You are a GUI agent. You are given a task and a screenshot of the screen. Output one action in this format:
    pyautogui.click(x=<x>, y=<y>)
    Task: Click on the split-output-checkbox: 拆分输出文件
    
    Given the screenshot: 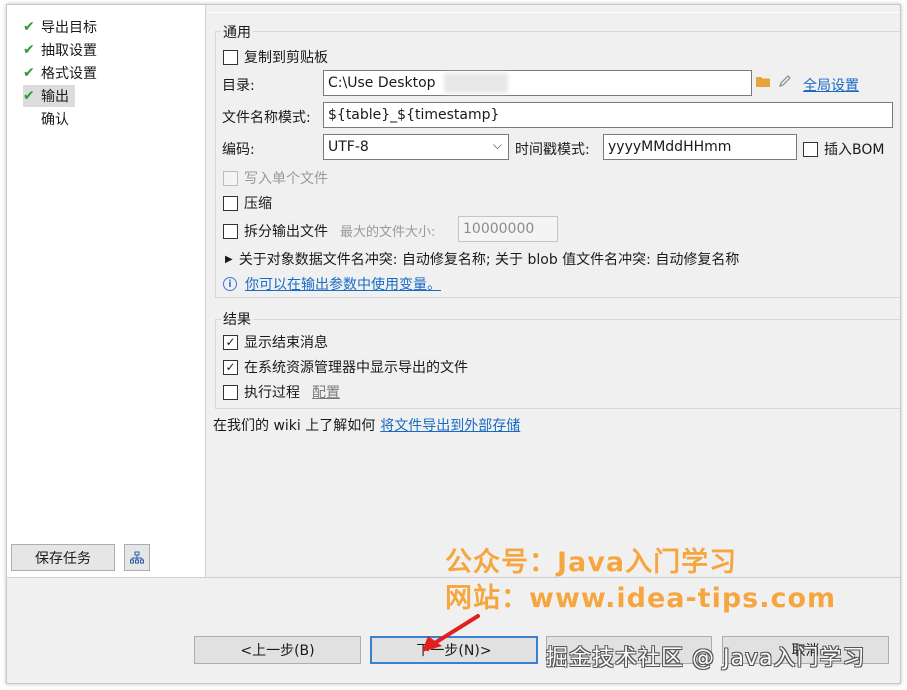 What is the action you would take?
    pyautogui.click(x=275, y=231)
    